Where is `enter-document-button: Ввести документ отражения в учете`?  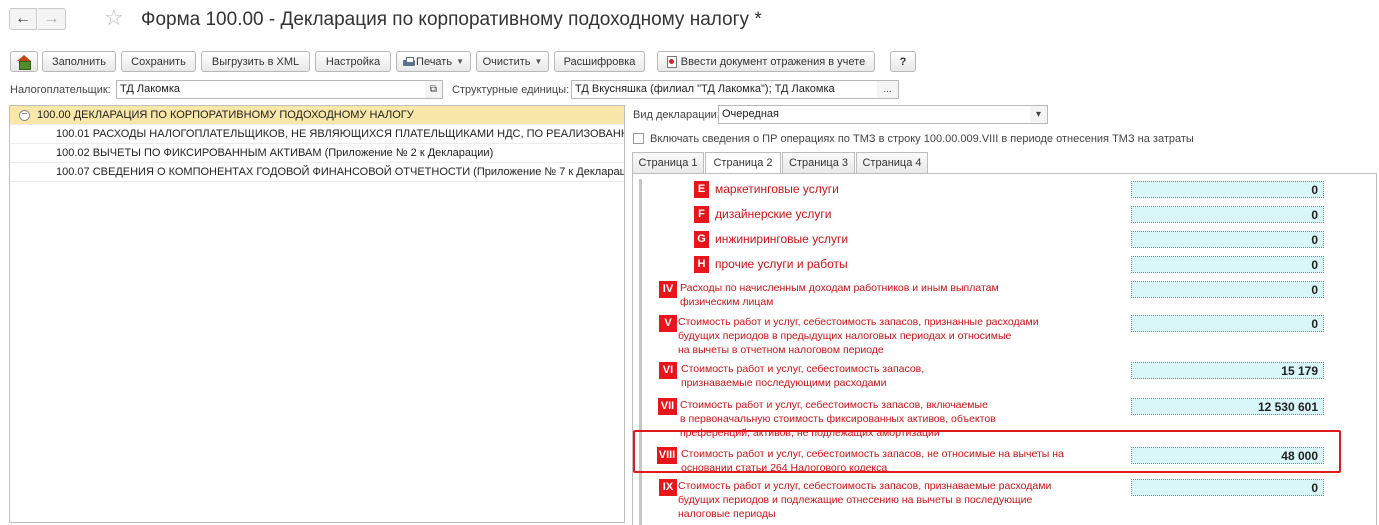
enter-document-button: Ввести документ отражения в учете is located at coordinates (766, 61).